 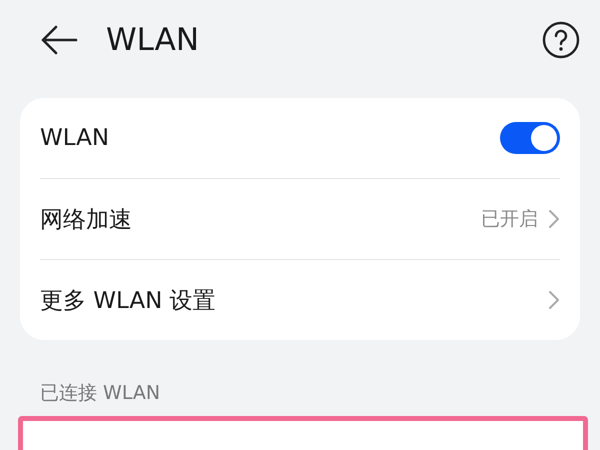 I want to click on toggle-switch, so click(x=530, y=138).